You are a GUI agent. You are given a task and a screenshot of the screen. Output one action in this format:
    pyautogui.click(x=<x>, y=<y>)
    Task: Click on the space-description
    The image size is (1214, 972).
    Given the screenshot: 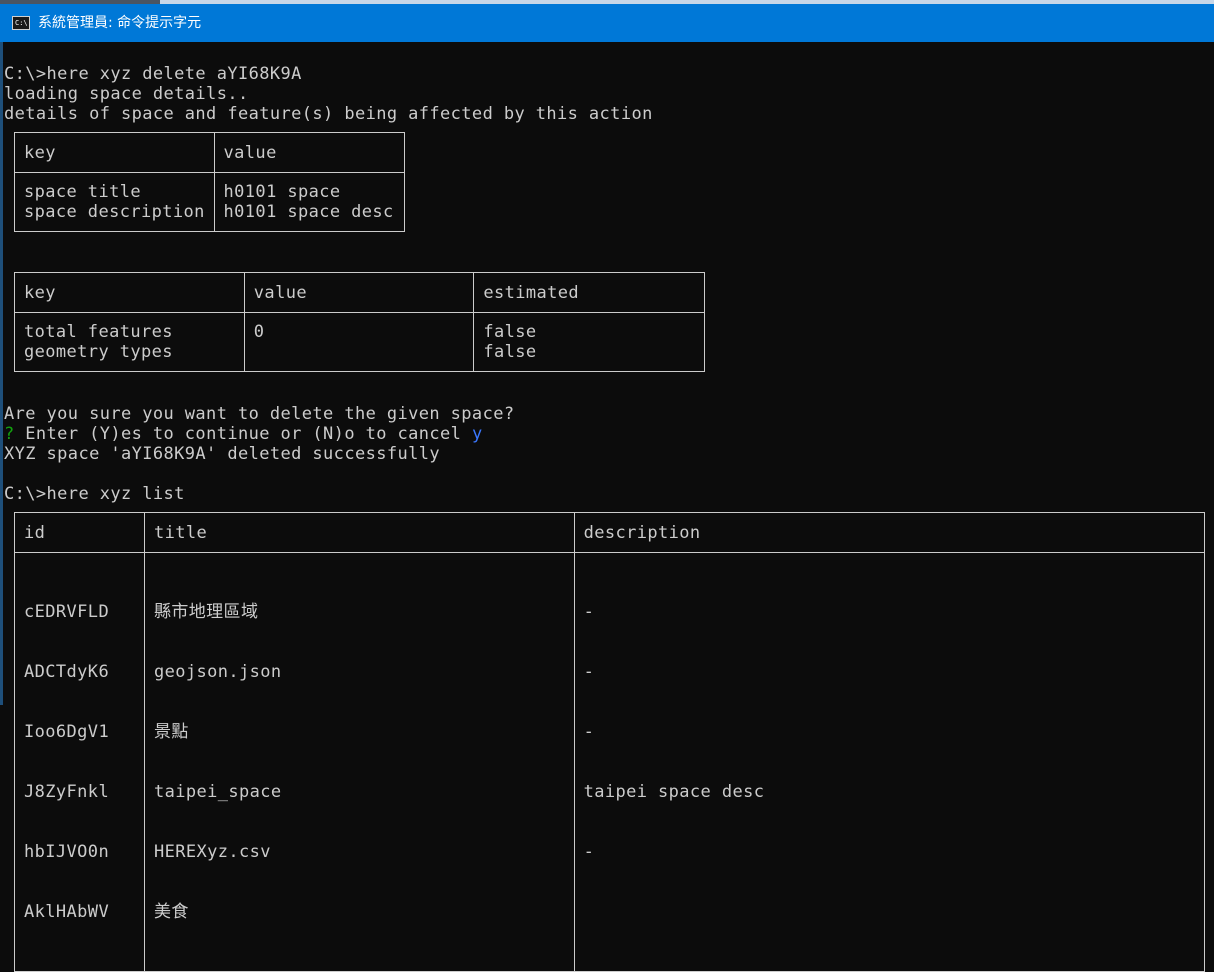 What is the action you would take?
    pyautogui.click(x=894, y=912)
    